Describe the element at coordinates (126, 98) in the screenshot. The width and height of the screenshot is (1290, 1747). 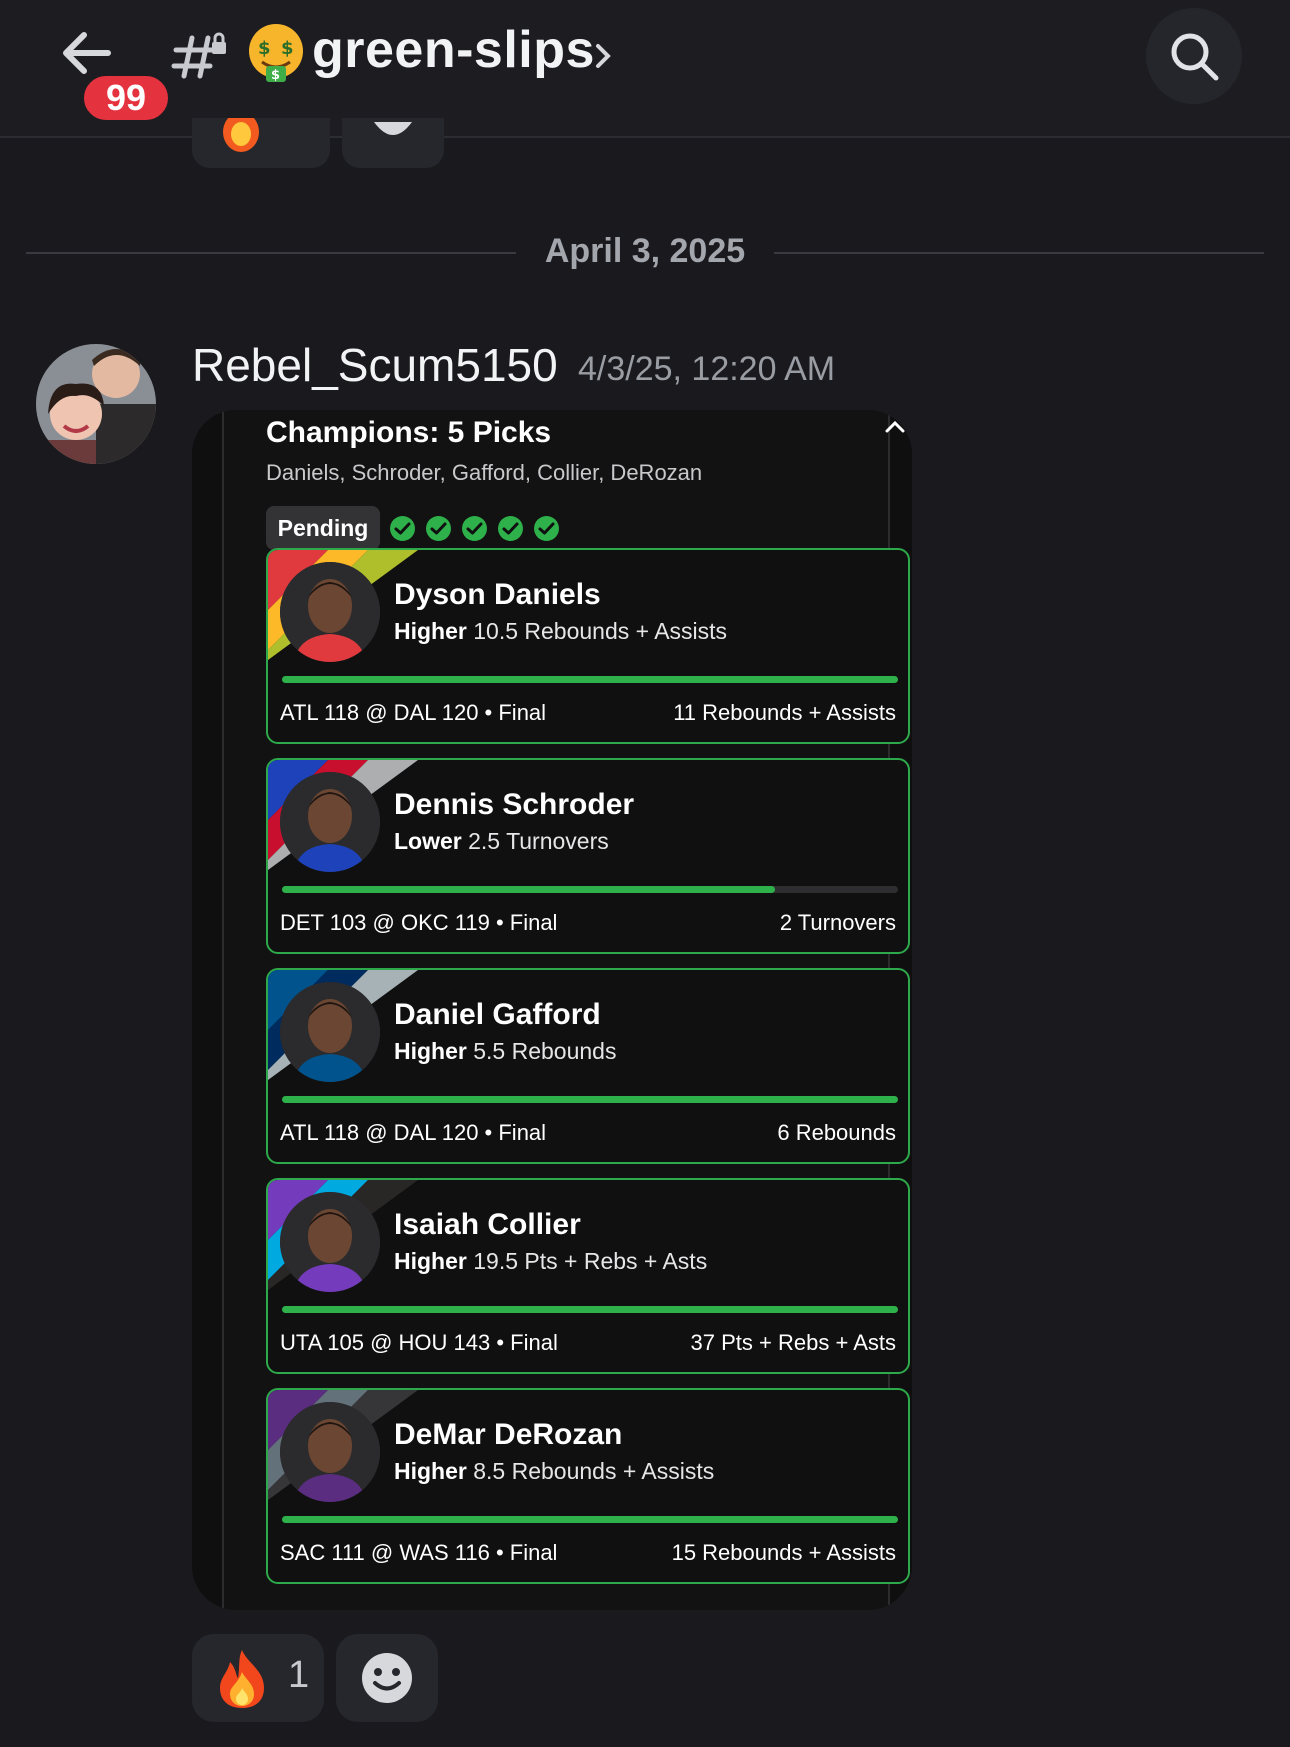
I see `unread-badge: 99` at that location.